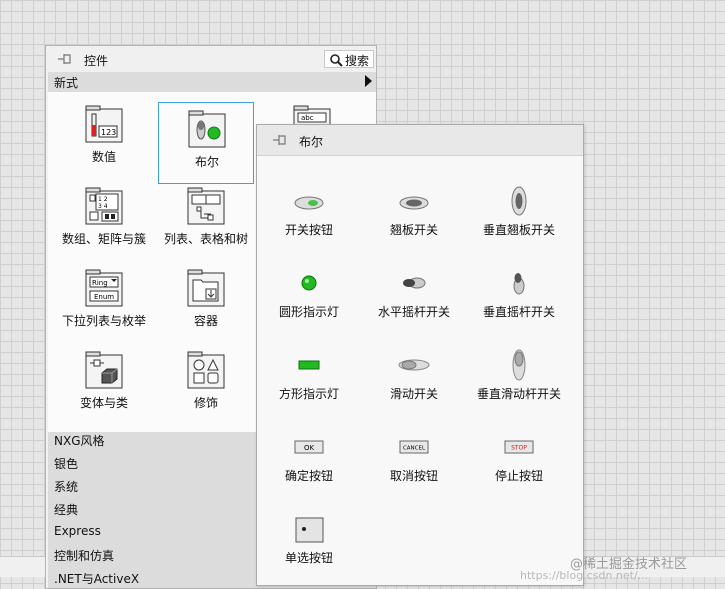 The image size is (725, 589). Describe the element at coordinates (104, 288) in the screenshot. I see `ring-enum-icon: Ring Enum` at that location.